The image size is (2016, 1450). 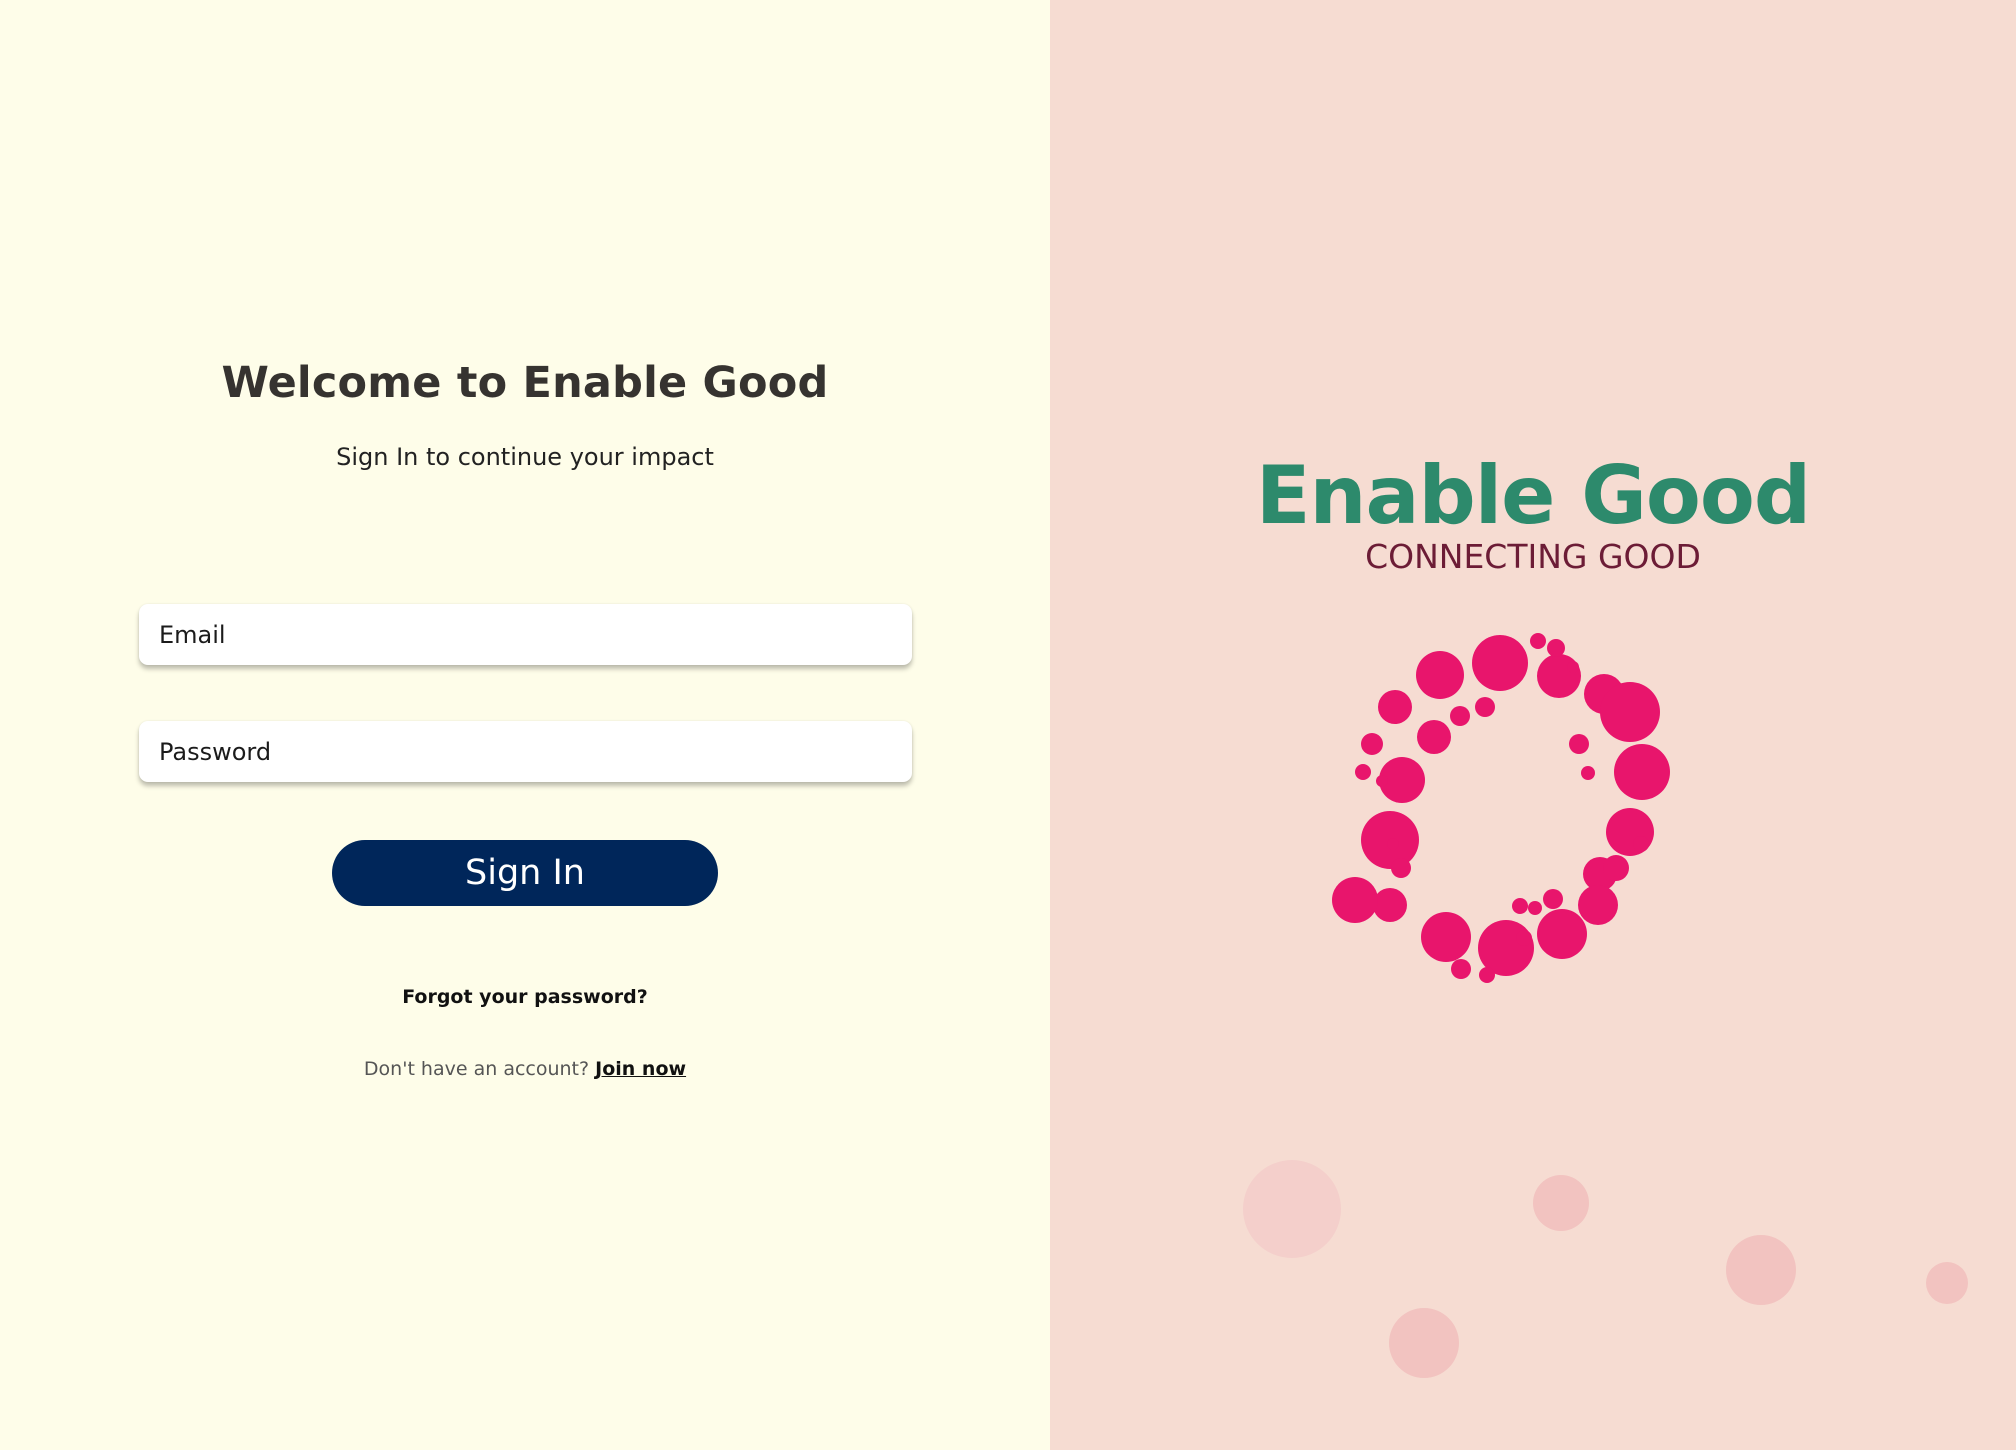 I want to click on password-field-container, so click(x=525, y=751).